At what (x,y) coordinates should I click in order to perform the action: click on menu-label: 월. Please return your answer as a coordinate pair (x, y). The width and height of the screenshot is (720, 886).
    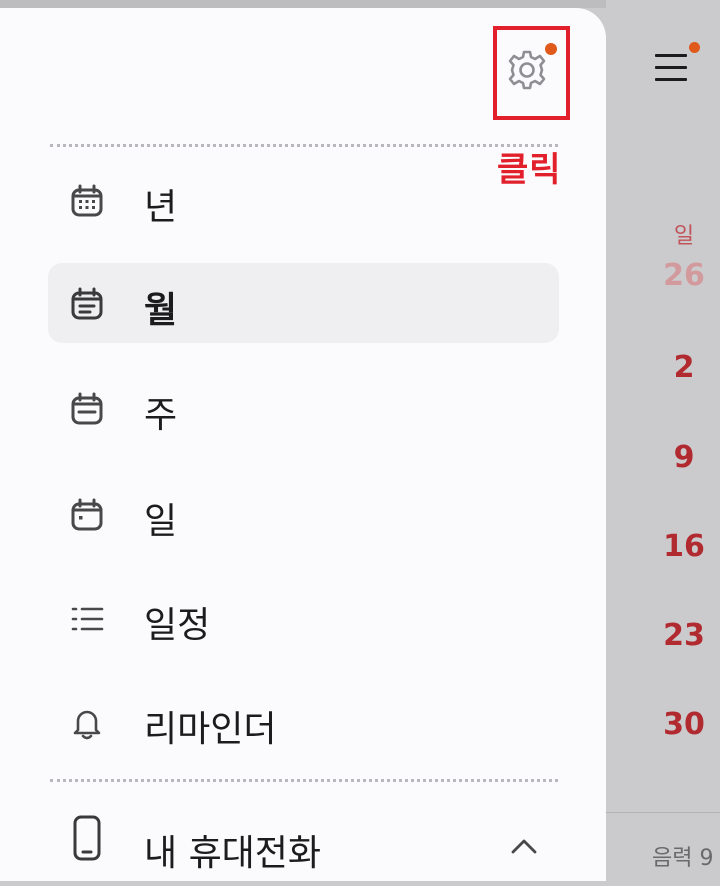
    Looking at the image, I should click on (161, 310).